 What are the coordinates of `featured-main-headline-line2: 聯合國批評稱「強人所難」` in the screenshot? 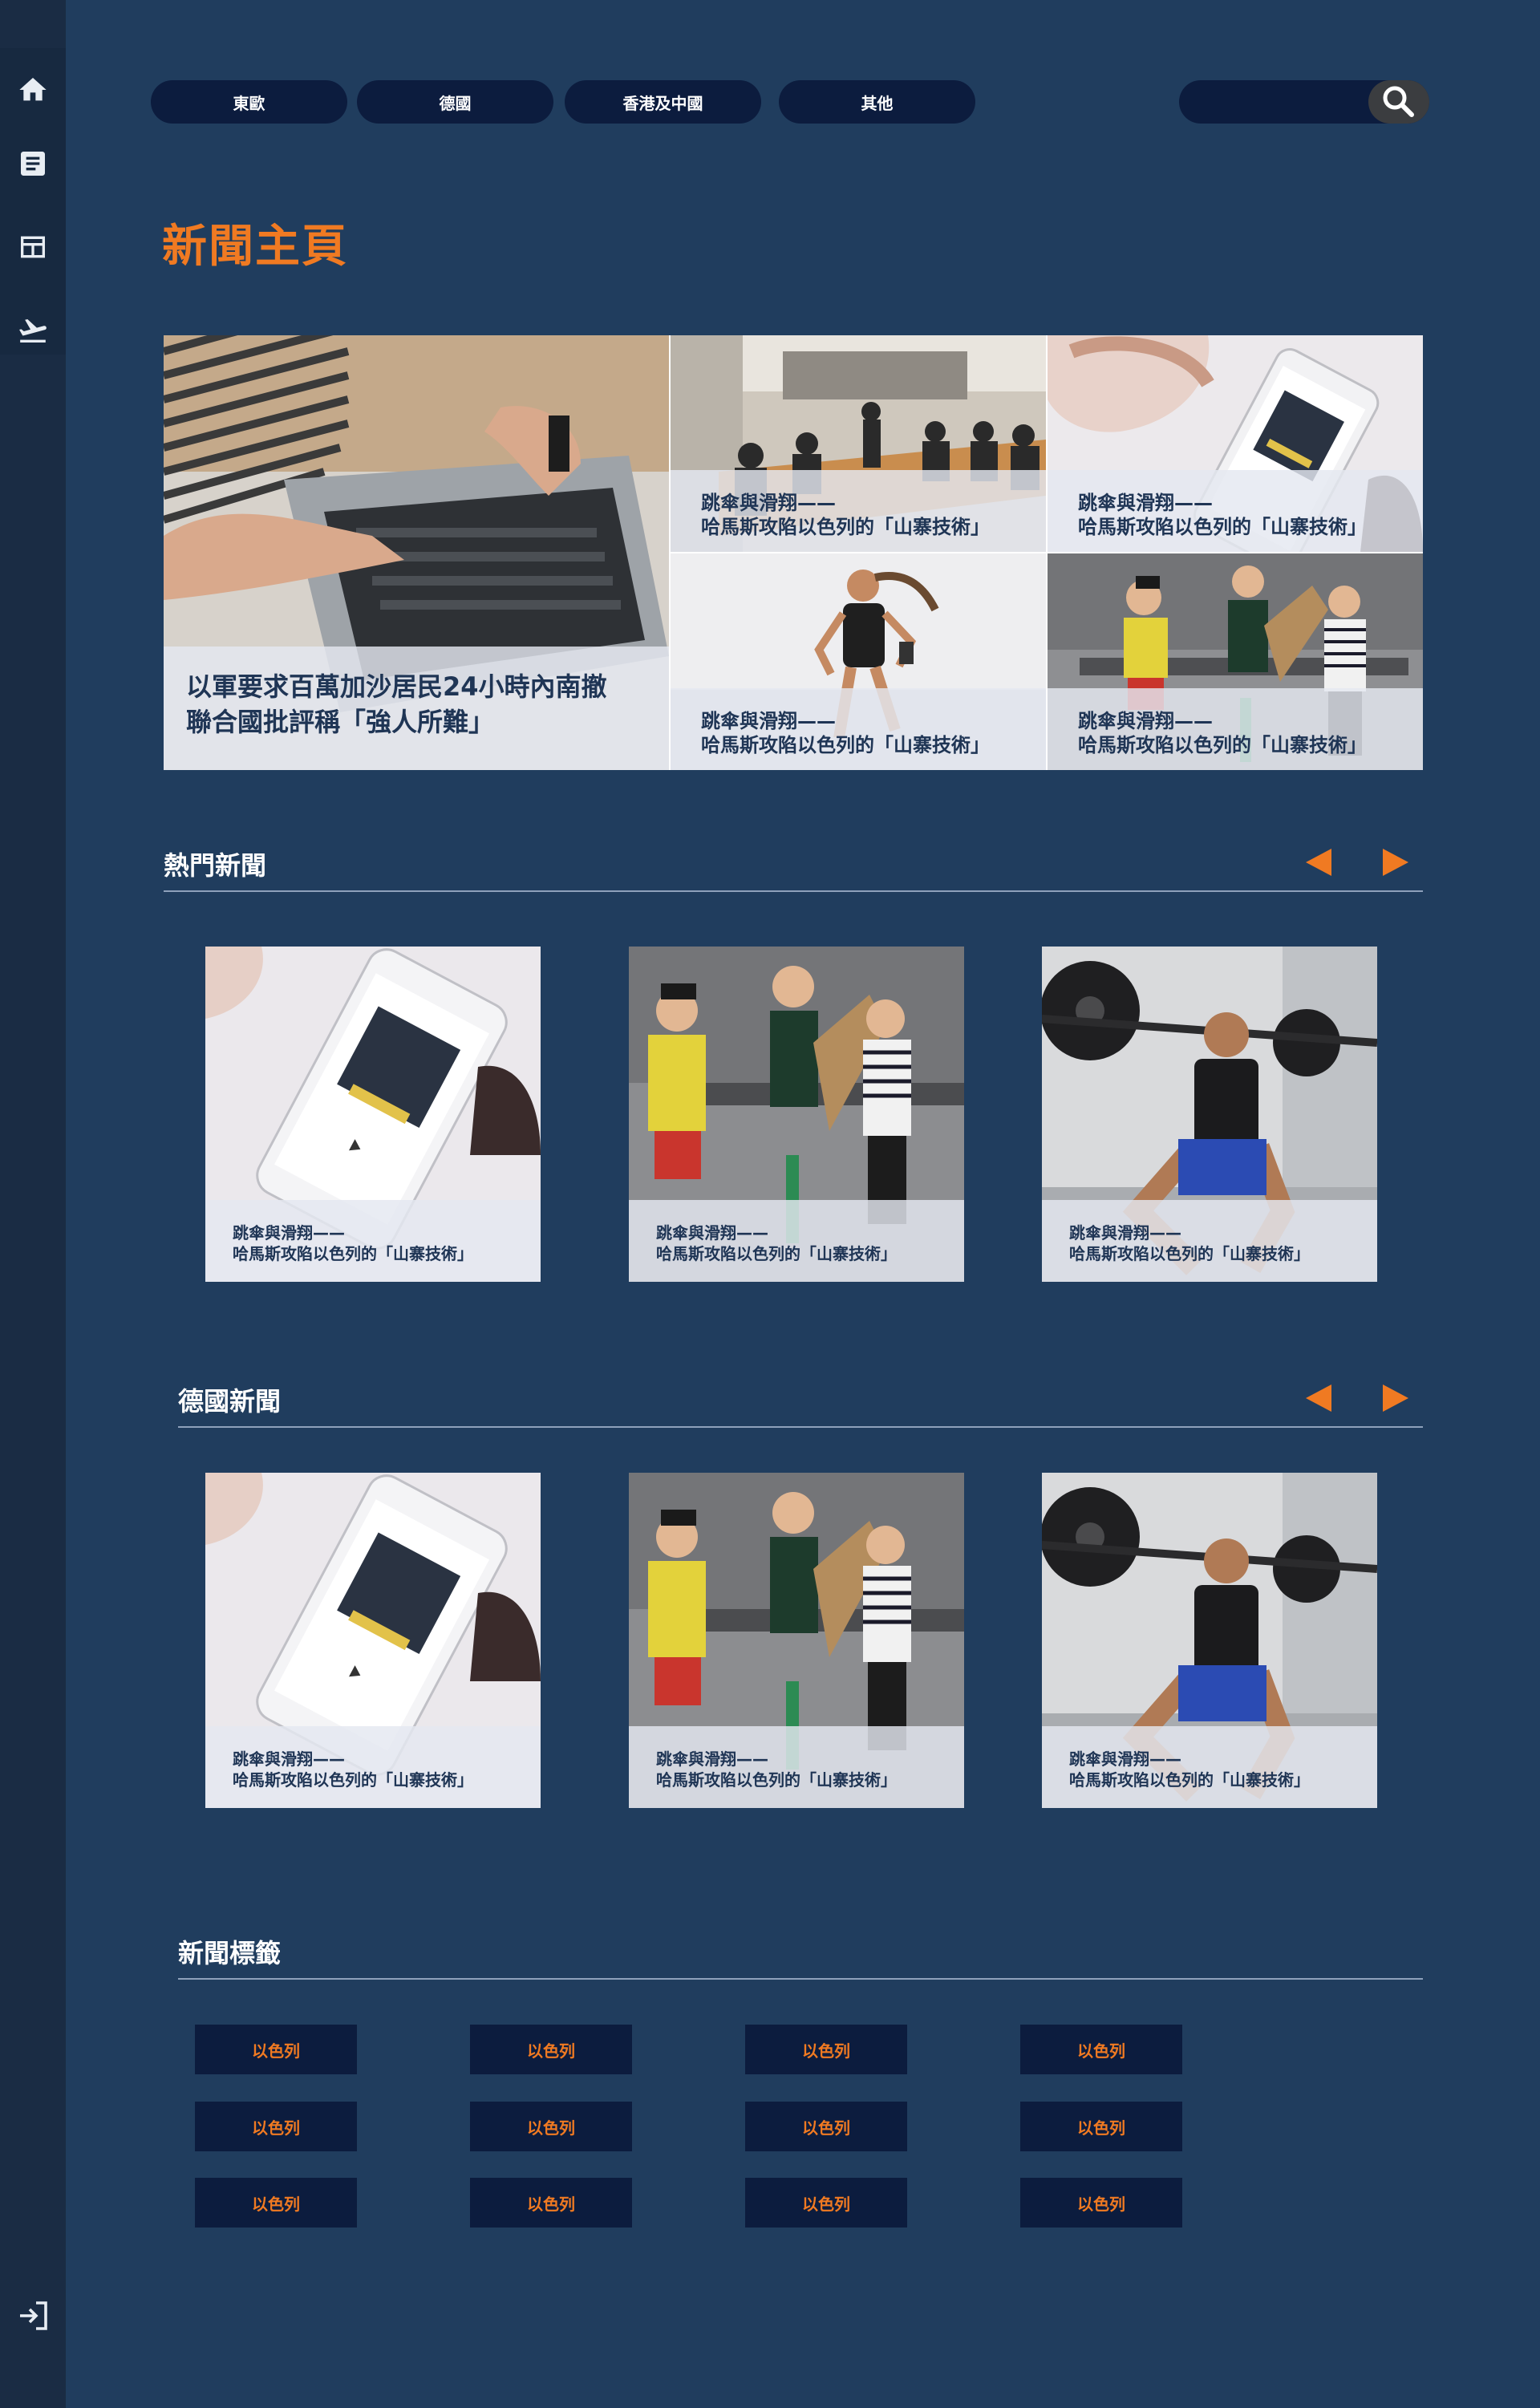 It's located at (340, 722).